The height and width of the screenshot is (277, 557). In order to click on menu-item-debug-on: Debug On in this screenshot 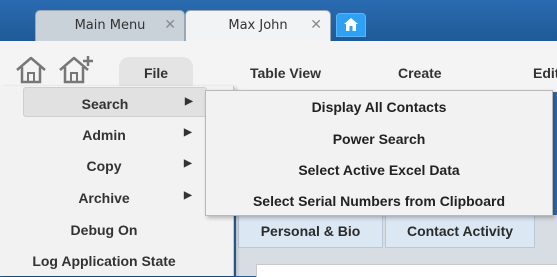, I will do `click(116, 229)`.